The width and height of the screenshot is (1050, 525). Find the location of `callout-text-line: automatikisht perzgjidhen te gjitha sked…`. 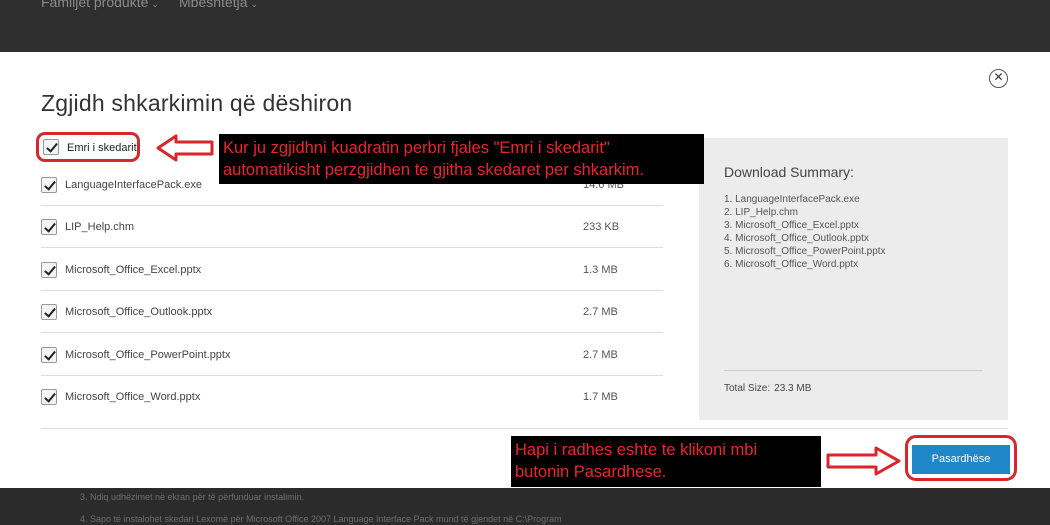

callout-text-line: automatikisht perzgjidhen te gjitha sked… is located at coordinates (433, 170).